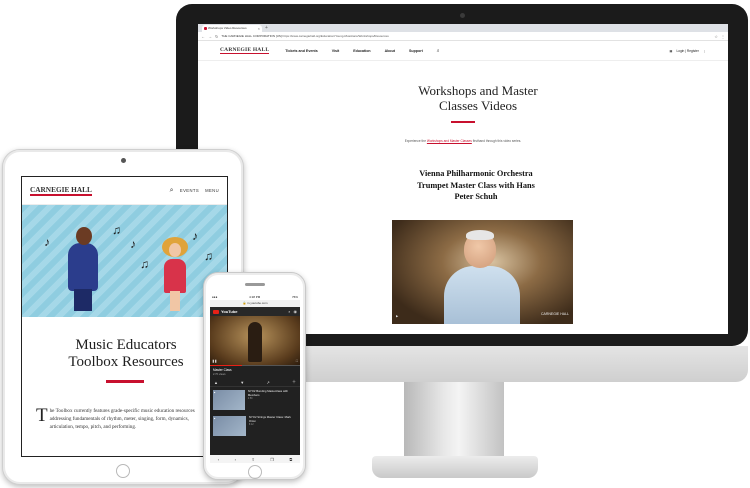  Describe the element at coordinates (252, 459) in the screenshot. I see `share-icon: ⇪` at that location.